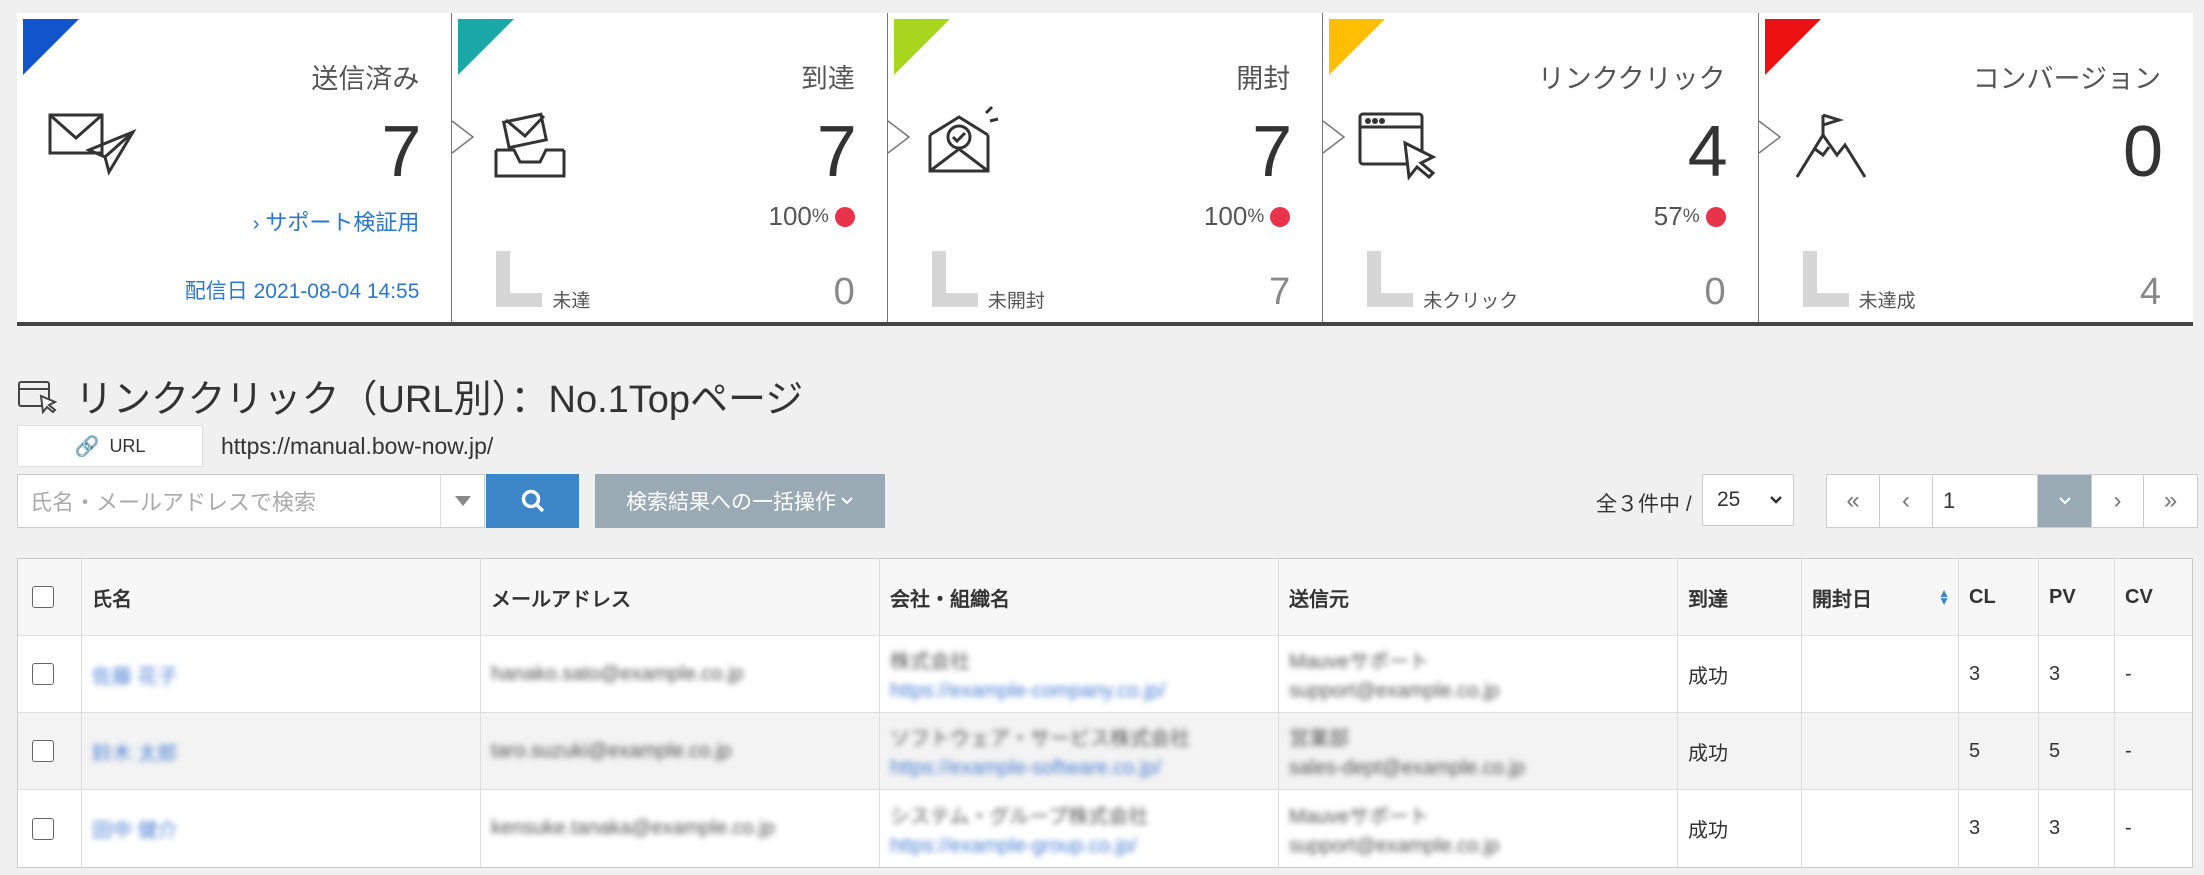 This screenshot has width=2204, height=875. Describe the element at coordinates (1729, 499) in the screenshot. I see `per-page-value: 25` at that location.